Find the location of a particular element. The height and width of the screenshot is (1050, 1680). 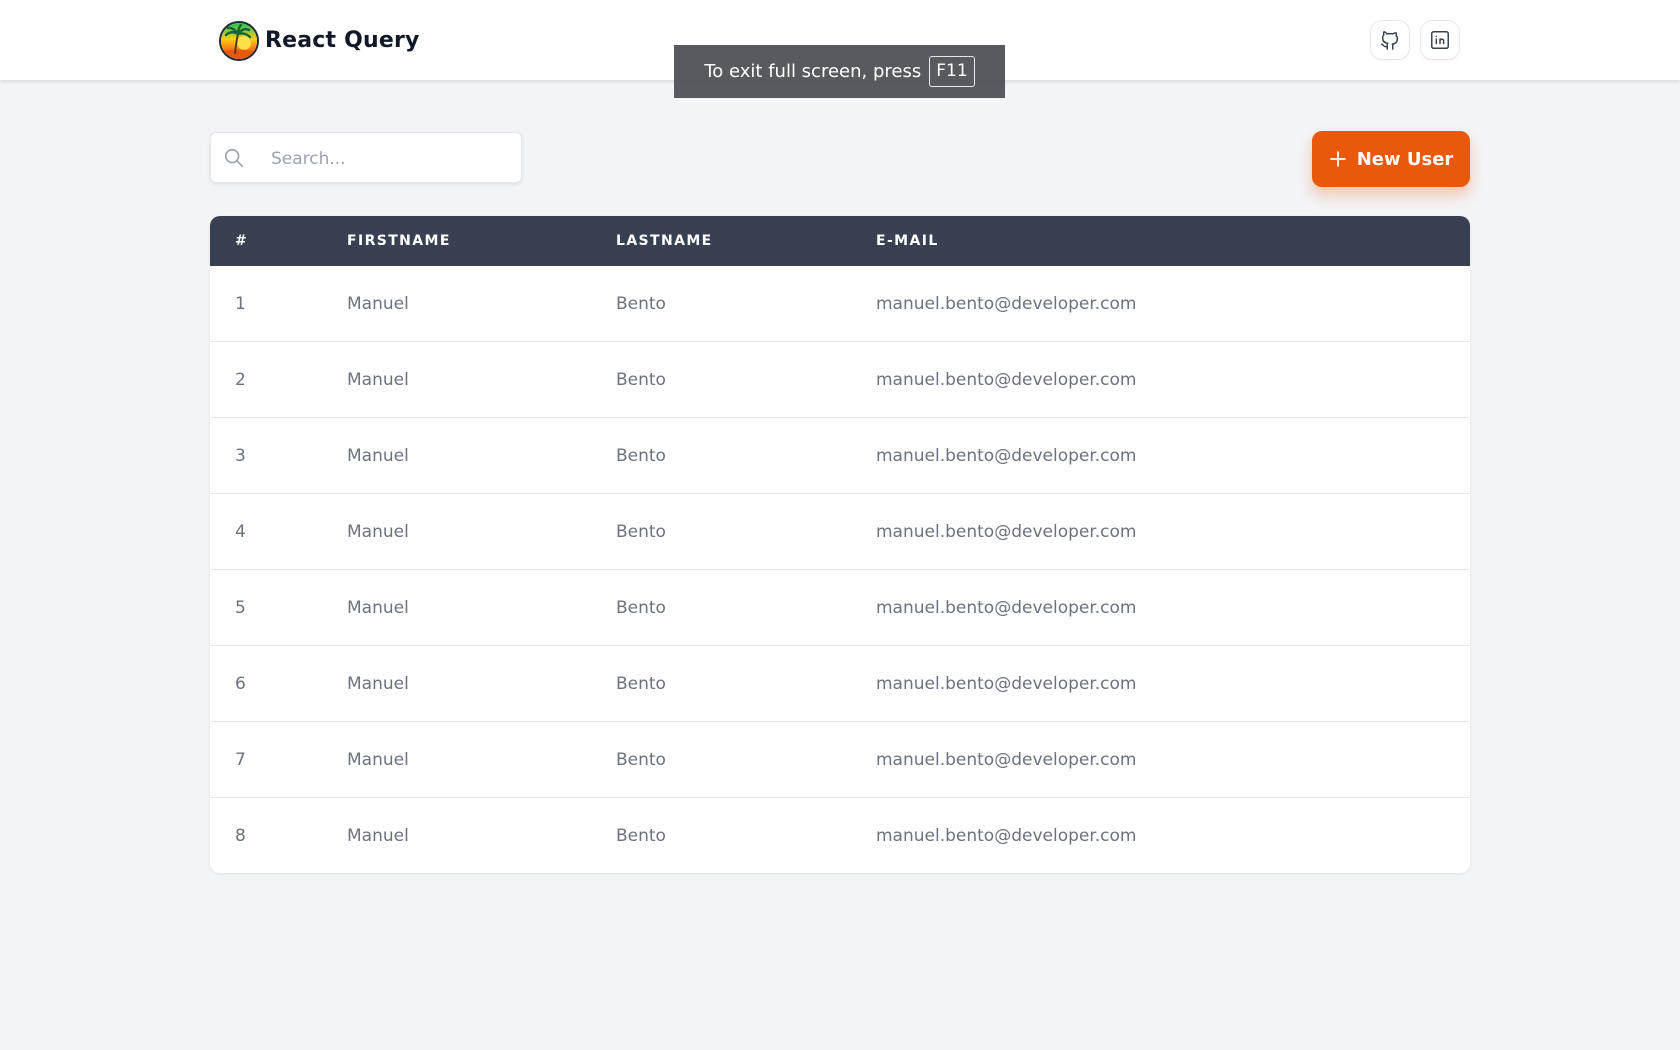

cell-id: 7 is located at coordinates (278, 759).